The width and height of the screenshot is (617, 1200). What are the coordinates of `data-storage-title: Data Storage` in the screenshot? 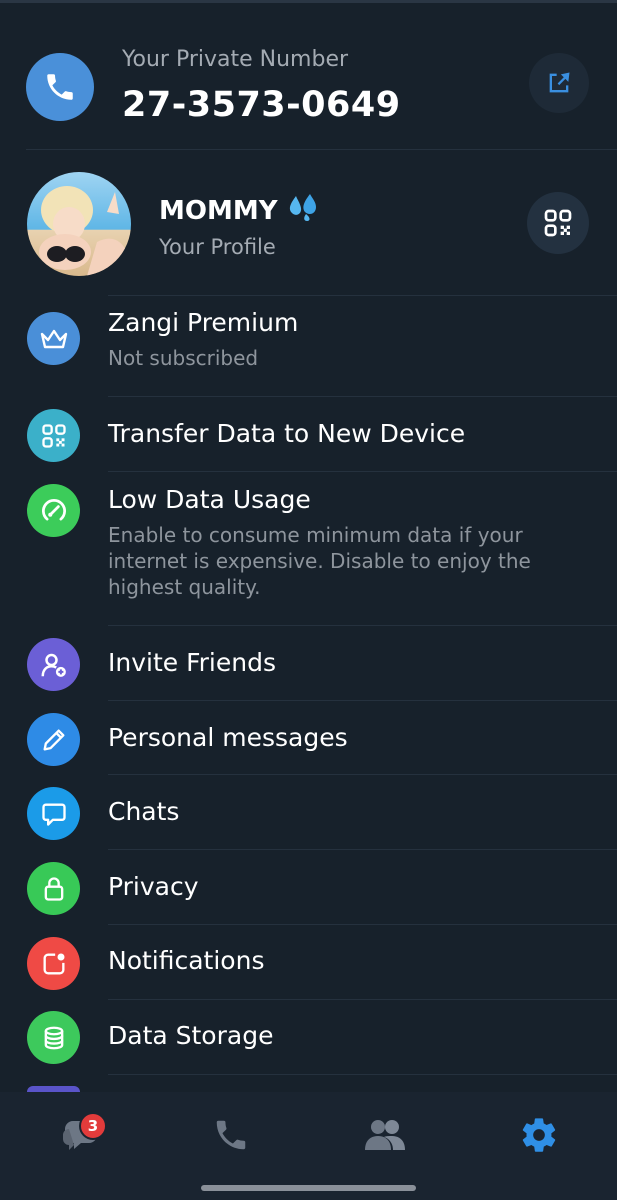 It's located at (191, 1035).